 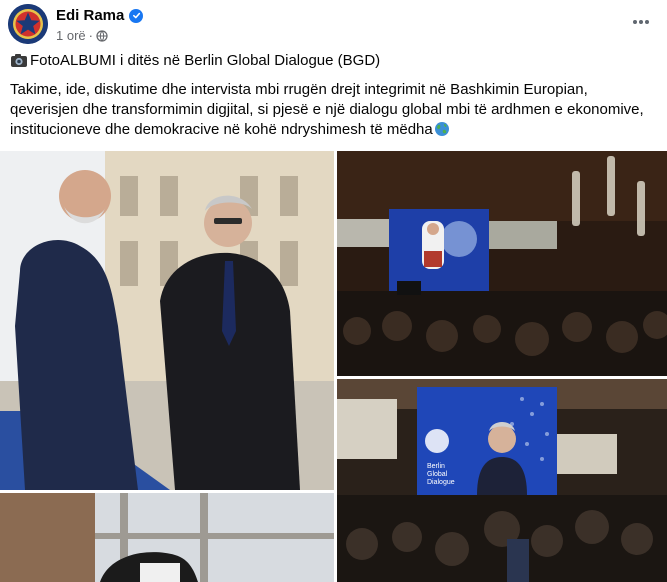 I want to click on post-meta: 1 orë ·, so click(x=82, y=35).